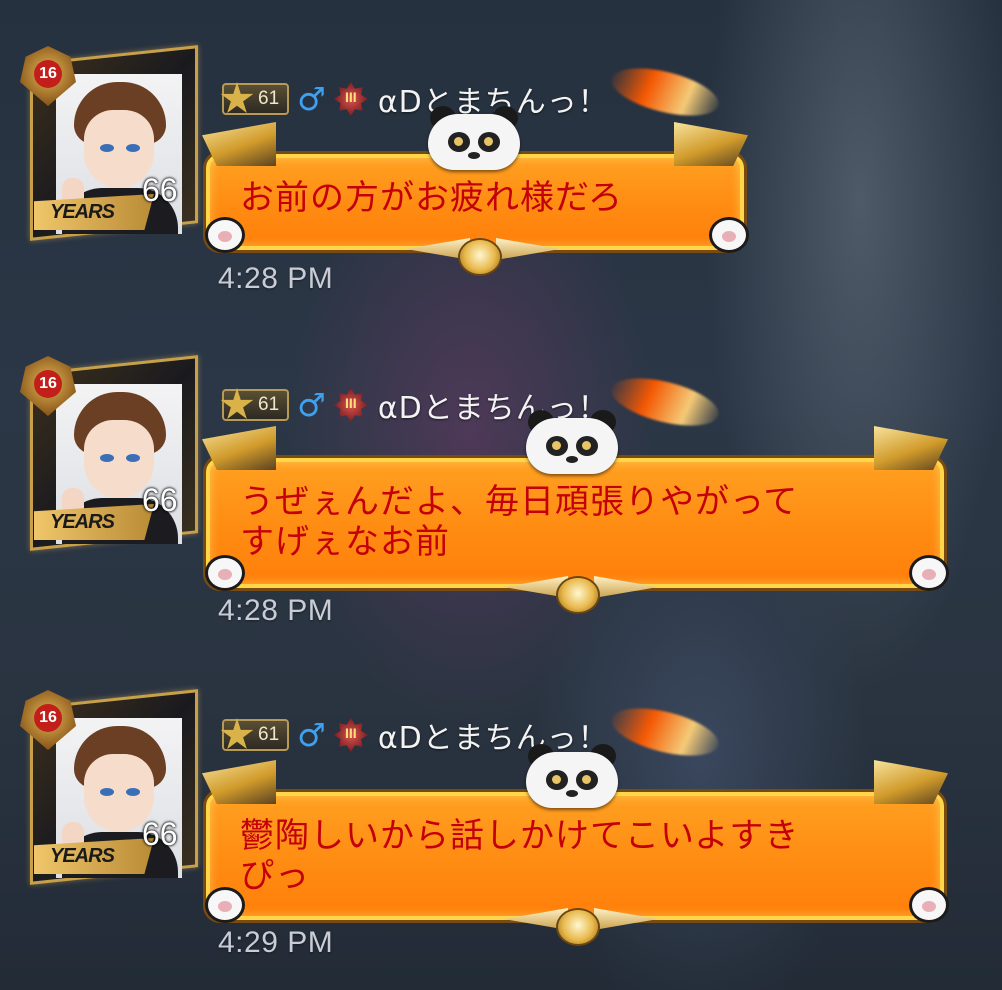 The width and height of the screenshot is (1002, 990). Describe the element at coordinates (276, 942) in the screenshot. I see `timestamp: 4:29 PM` at that location.